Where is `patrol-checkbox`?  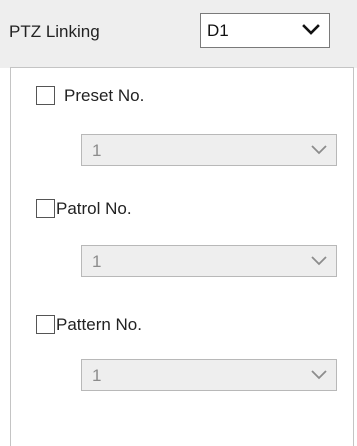 patrol-checkbox is located at coordinates (45, 208).